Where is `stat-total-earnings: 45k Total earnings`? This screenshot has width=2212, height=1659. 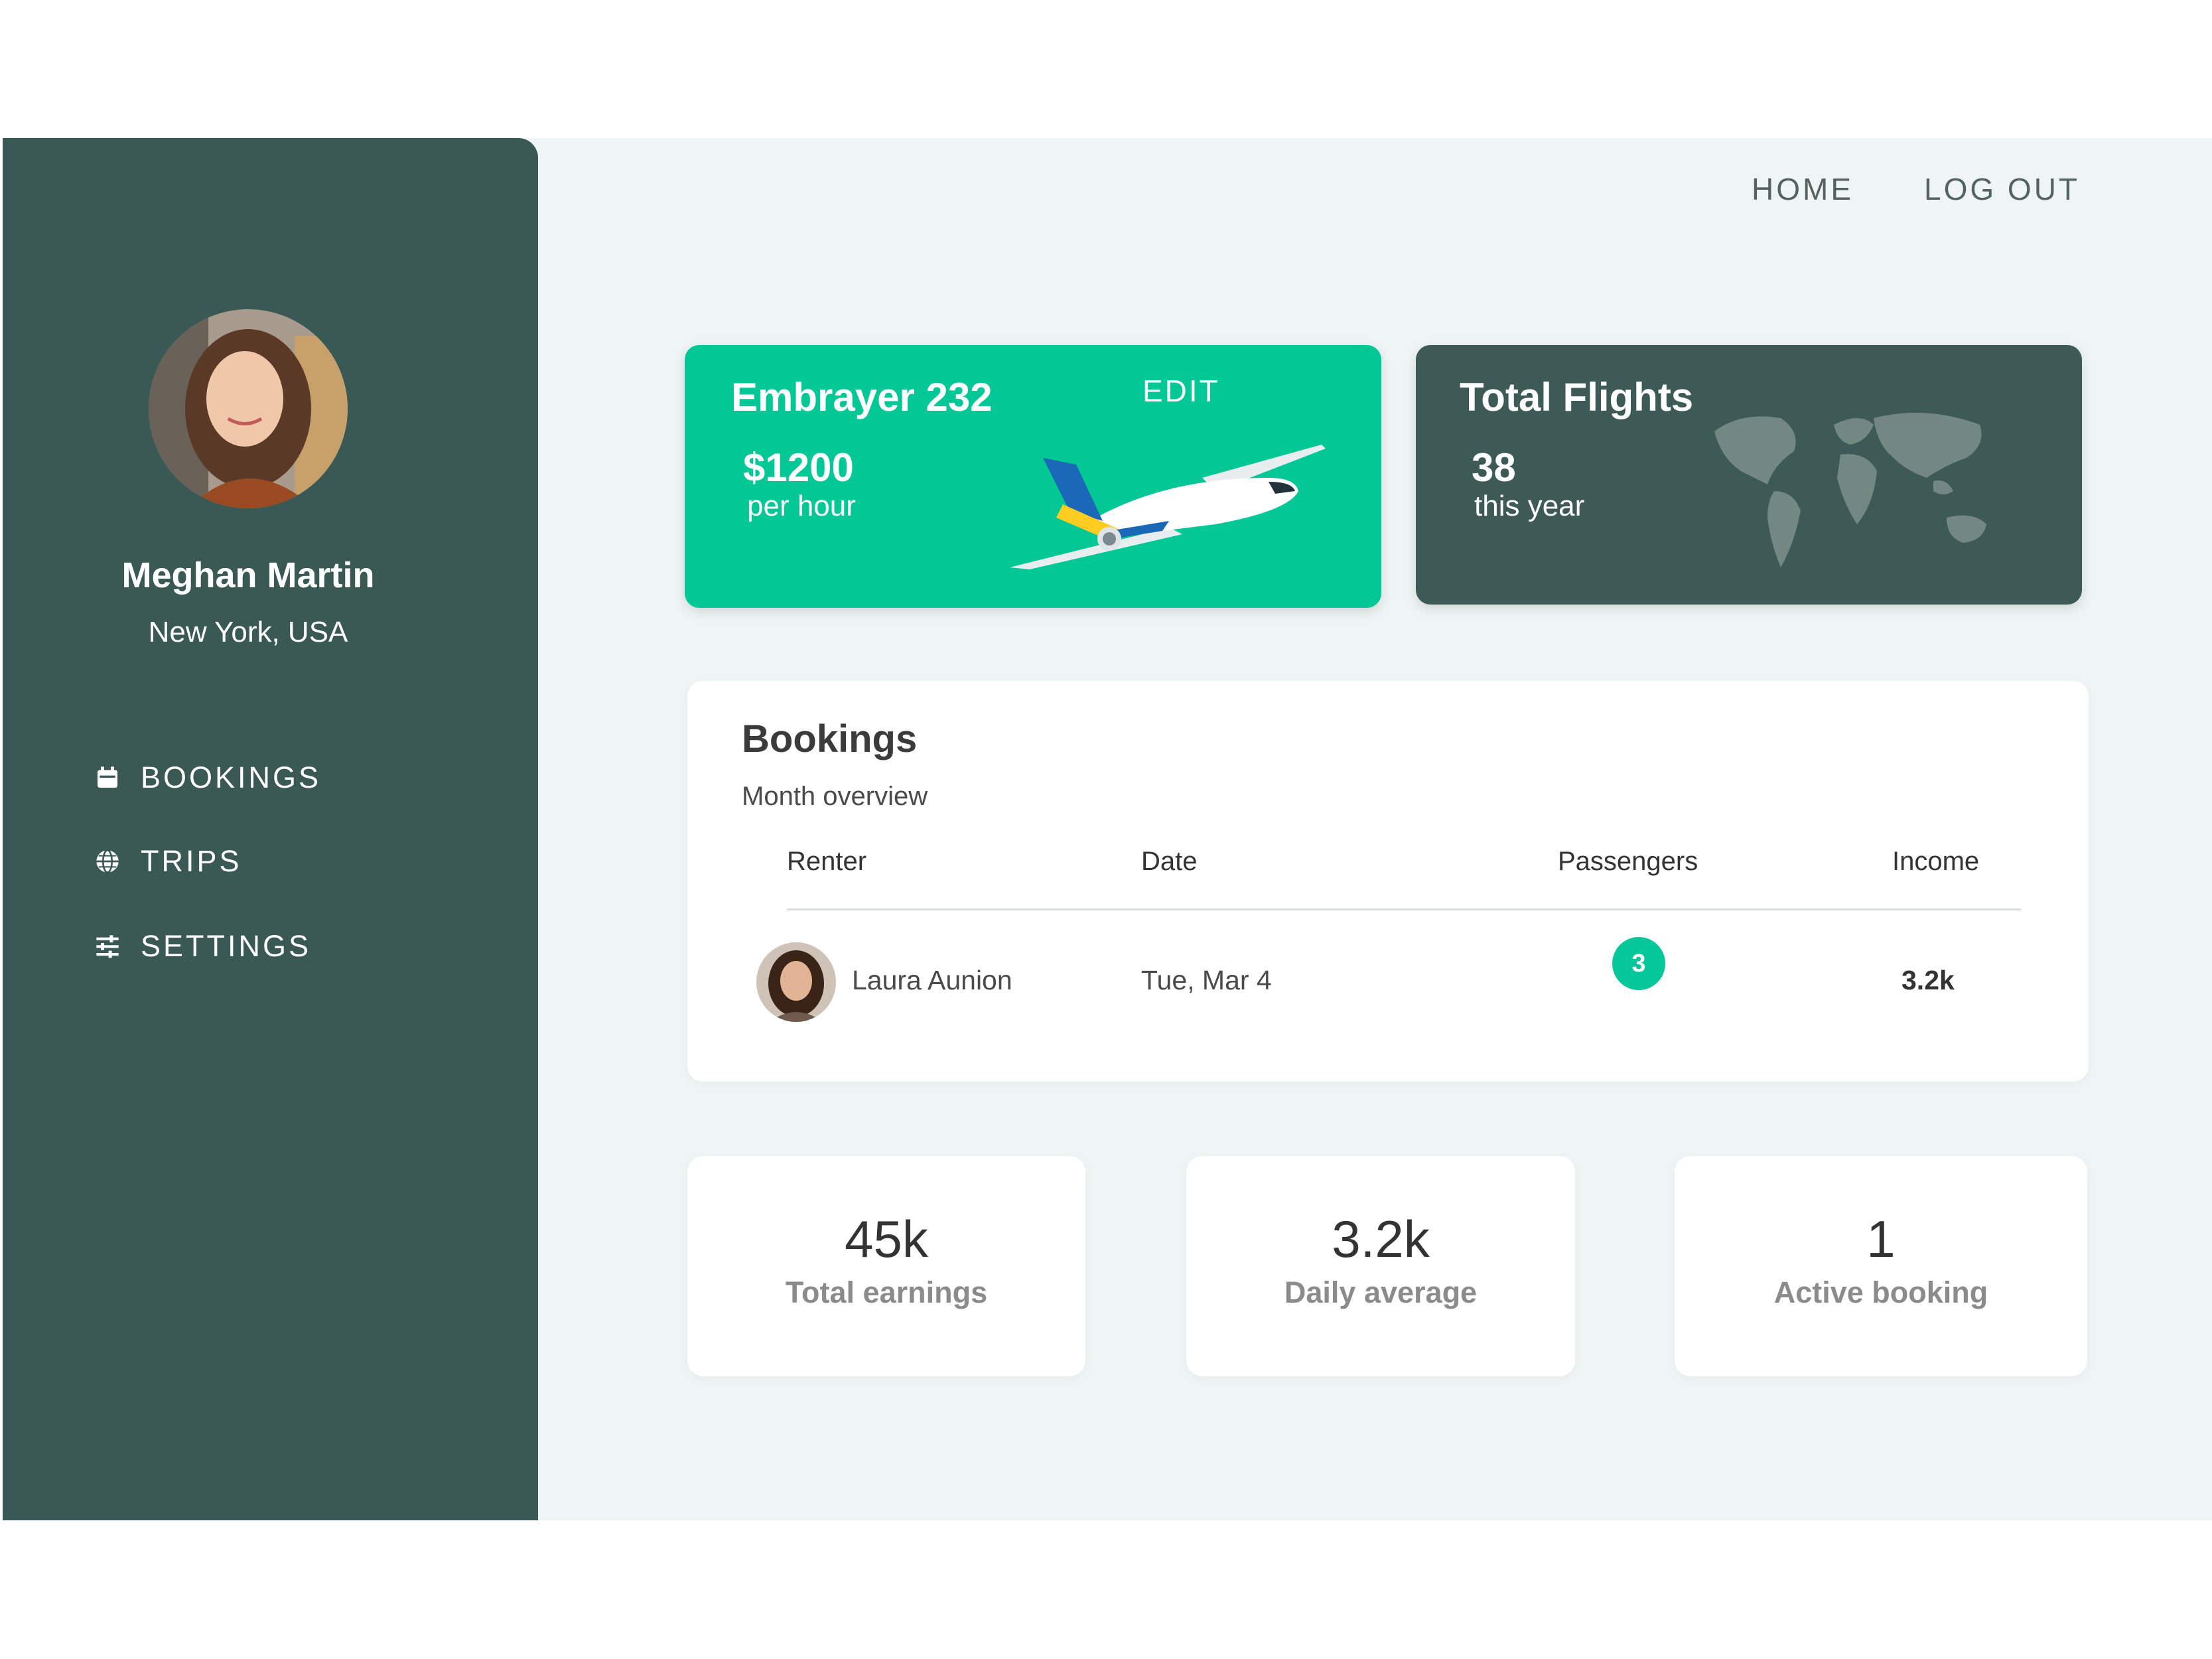 stat-total-earnings: 45k Total earnings is located at coordinates (886, 1266).